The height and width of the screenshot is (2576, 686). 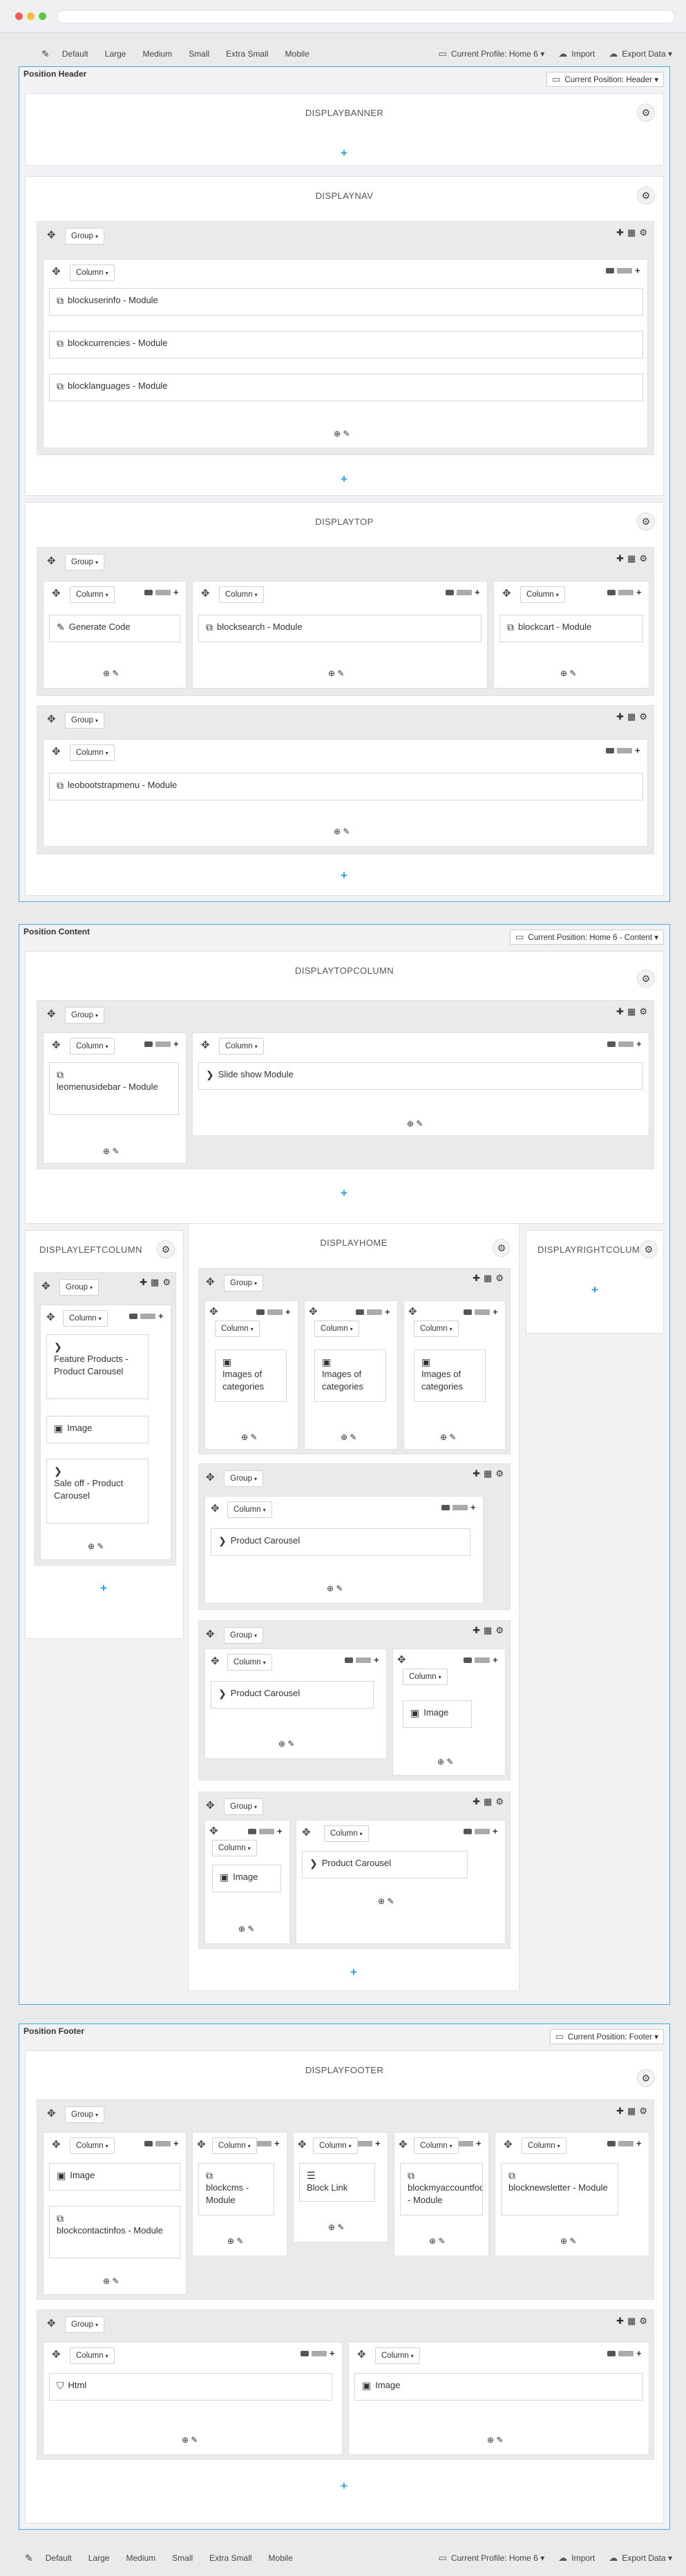 I want to click on module-item: ⧉ leobootstrapmenu - Module, so click(x=346, y=786).